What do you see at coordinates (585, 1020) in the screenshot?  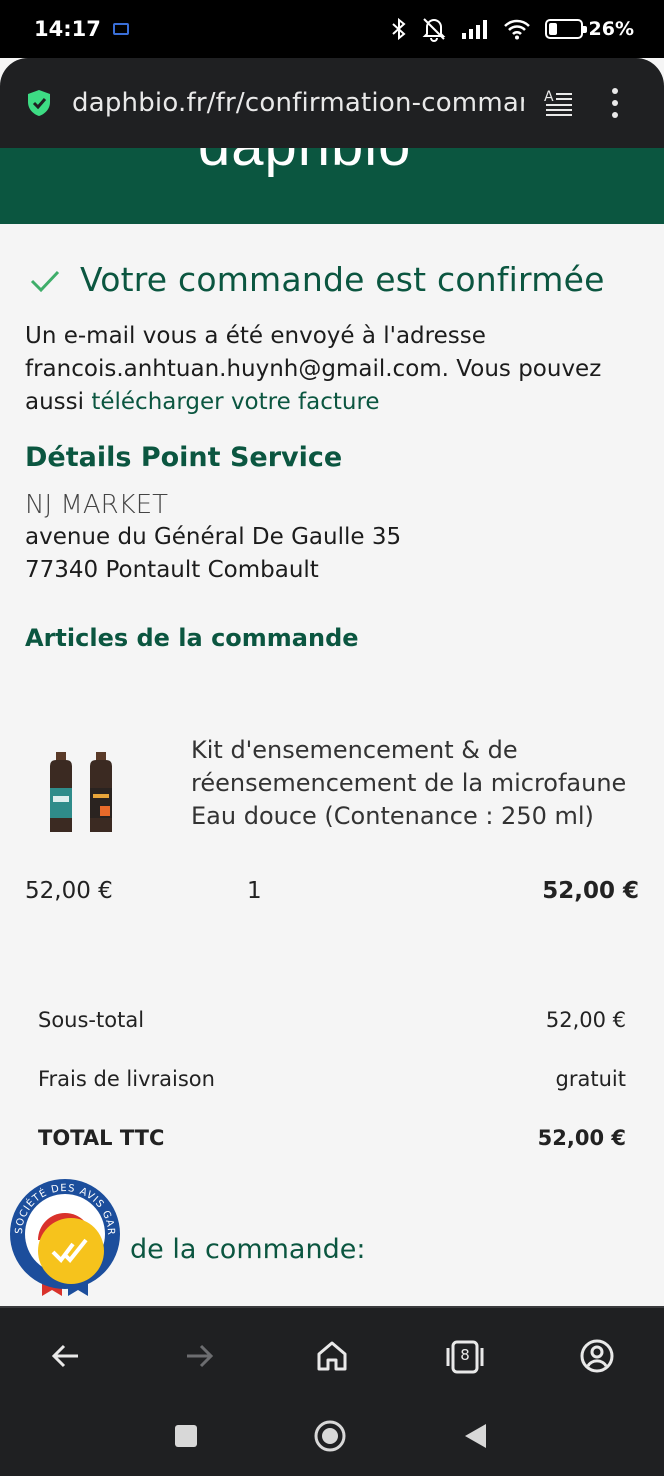 I see `subtotal-value: 52,00 €` at bounding box center [585, 1020].